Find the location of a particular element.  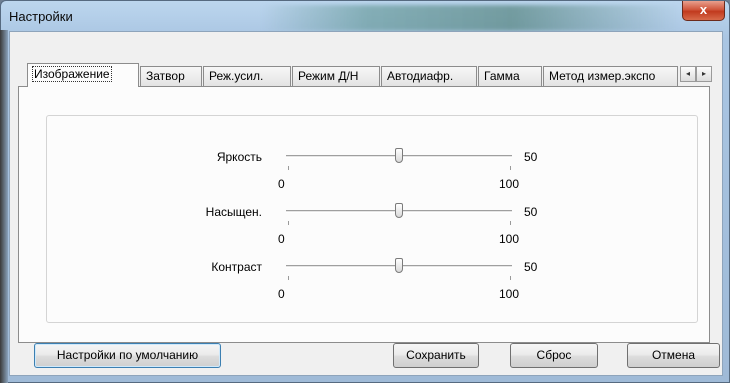

brightness-label: Яркость is located at coordinates (239, 157).